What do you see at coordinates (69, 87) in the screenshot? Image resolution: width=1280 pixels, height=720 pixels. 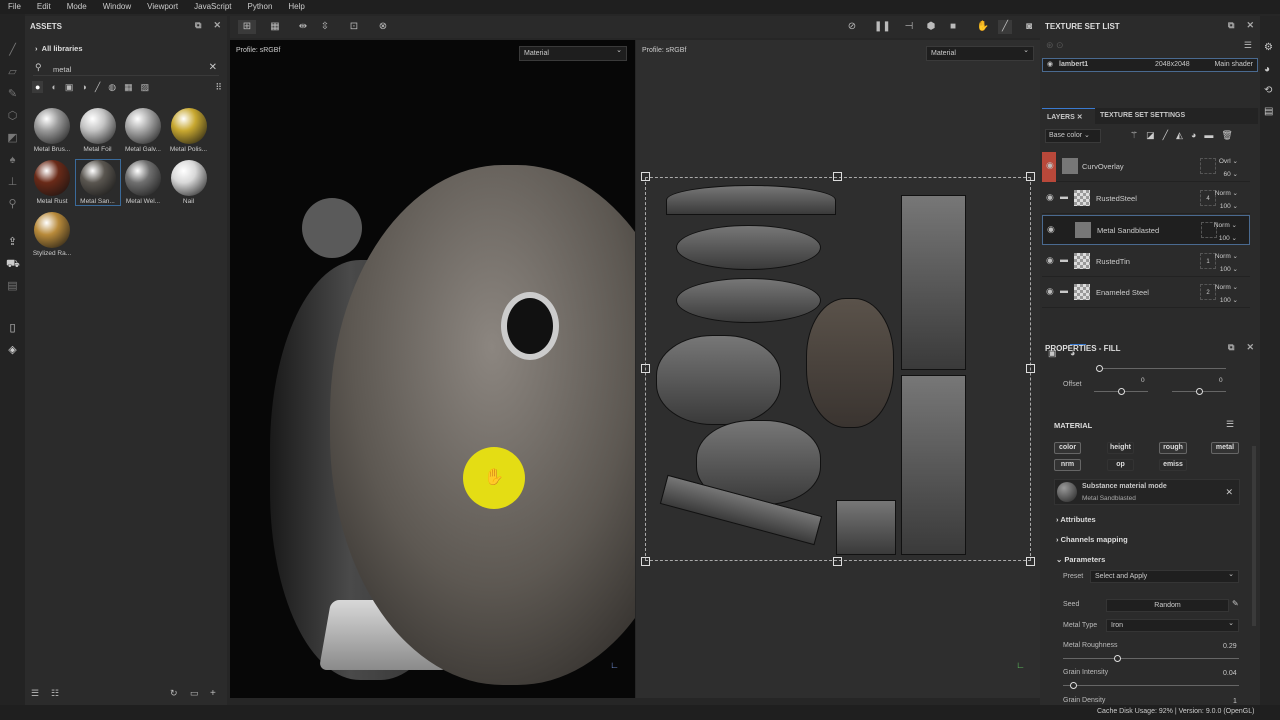 I see `texture-filter-icon: ▣` at bounding box center [69, 87].